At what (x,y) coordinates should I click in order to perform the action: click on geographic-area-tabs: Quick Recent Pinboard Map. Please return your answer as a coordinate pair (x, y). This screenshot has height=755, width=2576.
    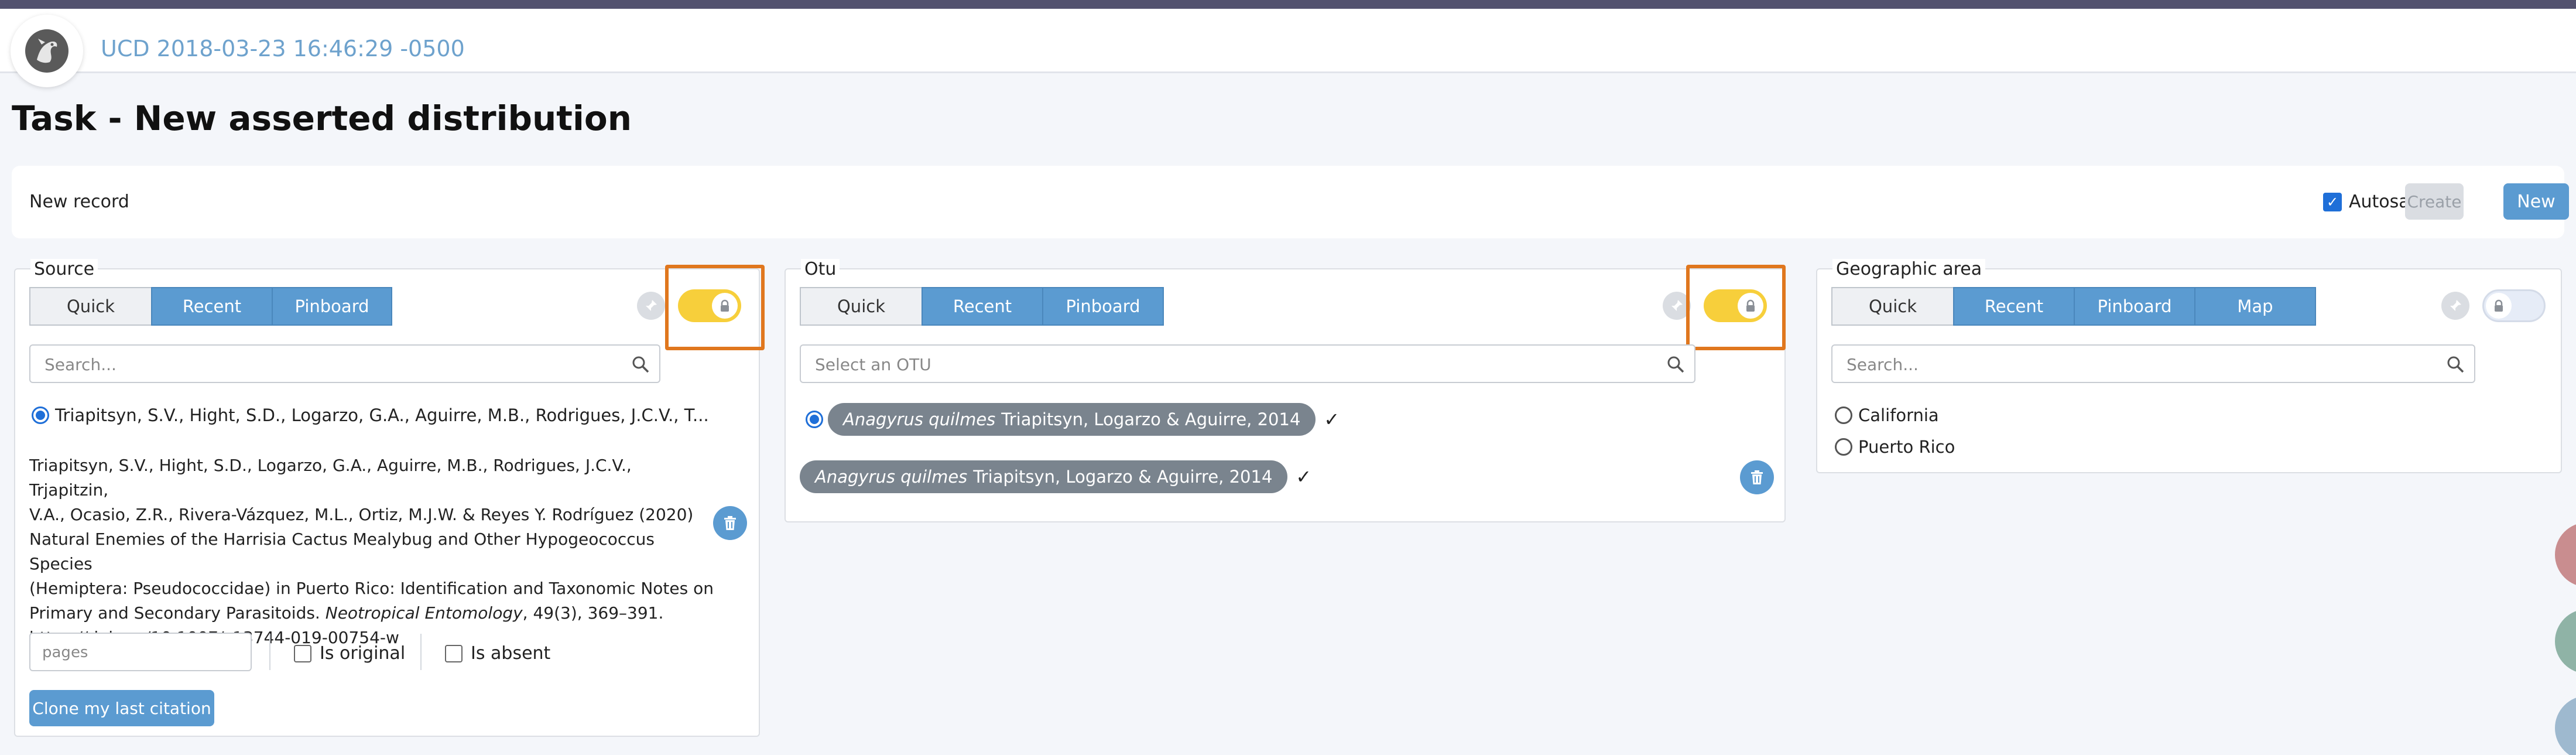
    Looking at the image, I should click on (2073, 306).